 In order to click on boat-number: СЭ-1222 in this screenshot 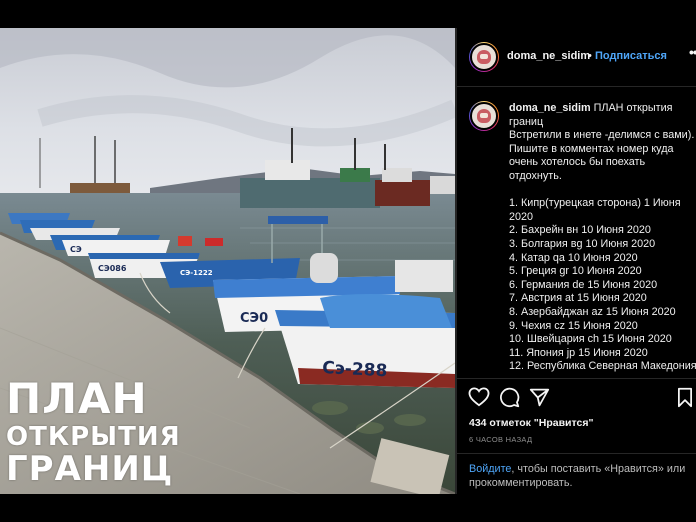, I will do `click(196, 273)`.